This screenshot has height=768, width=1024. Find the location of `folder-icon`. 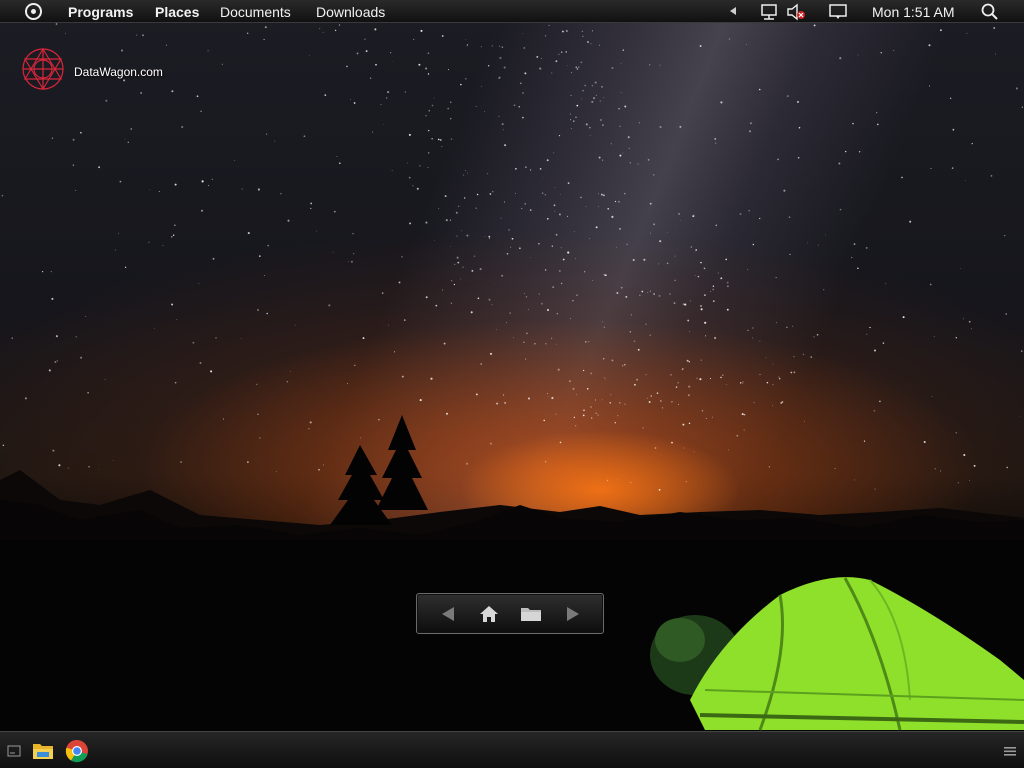

folder-icon is located at coordinates (531, 614).